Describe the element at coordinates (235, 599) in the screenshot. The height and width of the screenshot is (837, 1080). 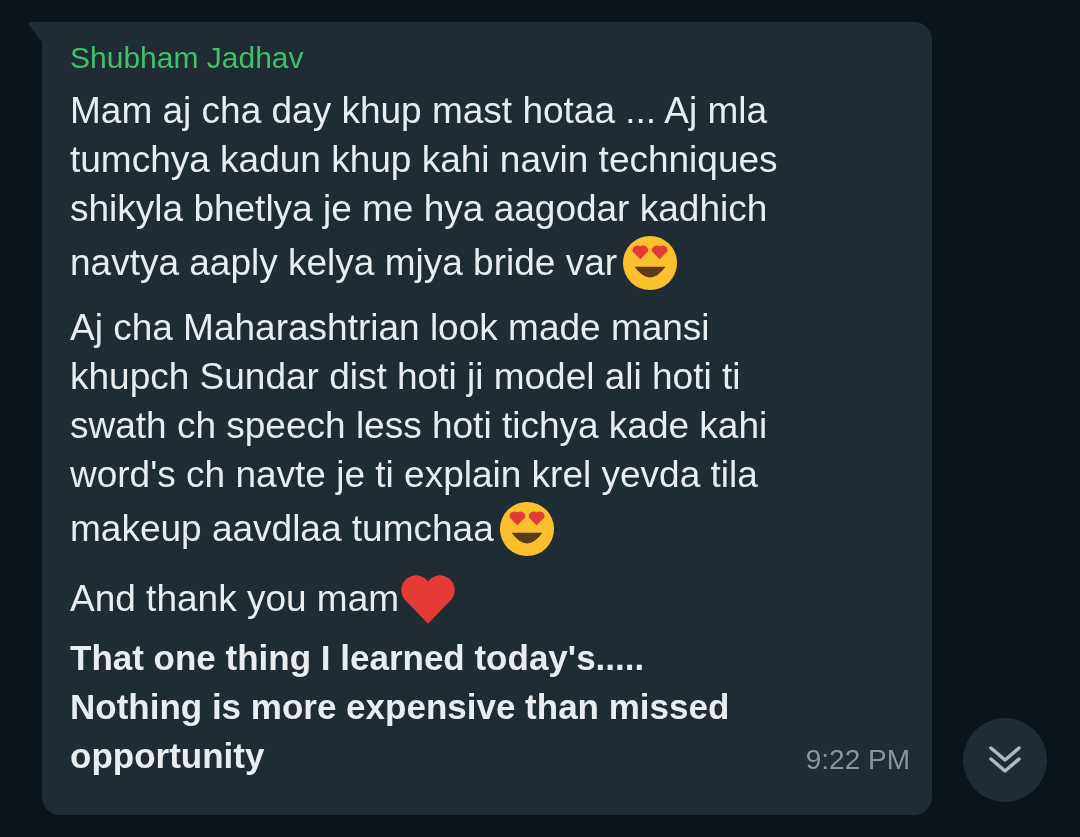
I see `message-text: And thank you mam` at that location.